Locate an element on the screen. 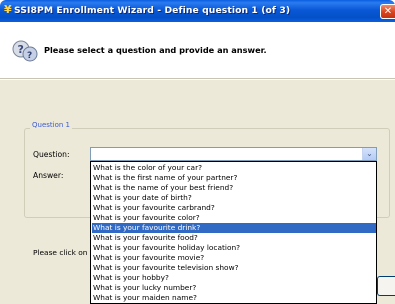 The image size is (395, 304). footer-instruction: Please click on th is located at coordinates (61, 252).